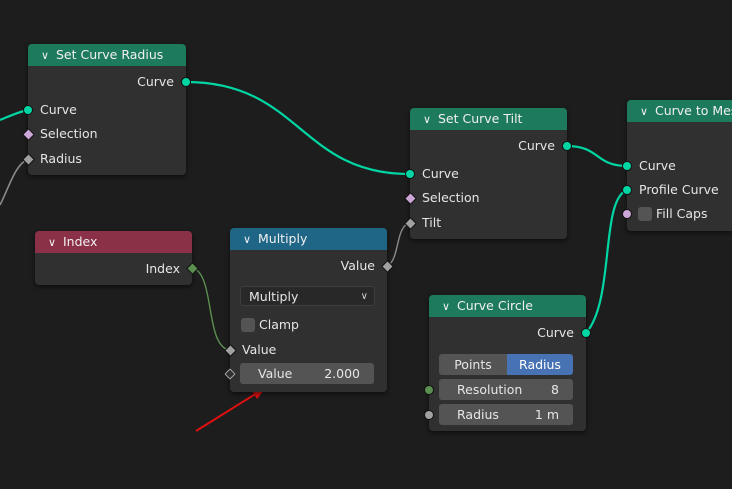 The height and width of the screenshot is (489, 732). Describe the element at coordinates (679, 189) in the screenshot. I see `input-profile-curve-label: Profile Curve` at that location.